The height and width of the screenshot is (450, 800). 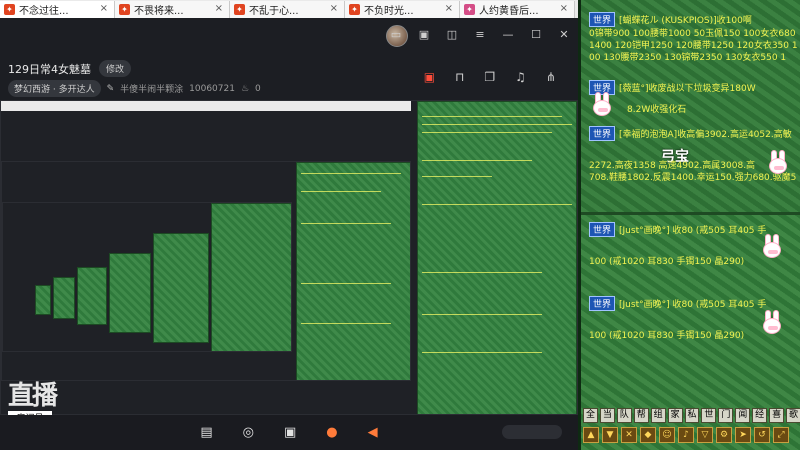 I want to click on chat-message: 世界 [蝴蝶花ル (KUSKPIOS)]收100啊, so click(x=670, y=19).